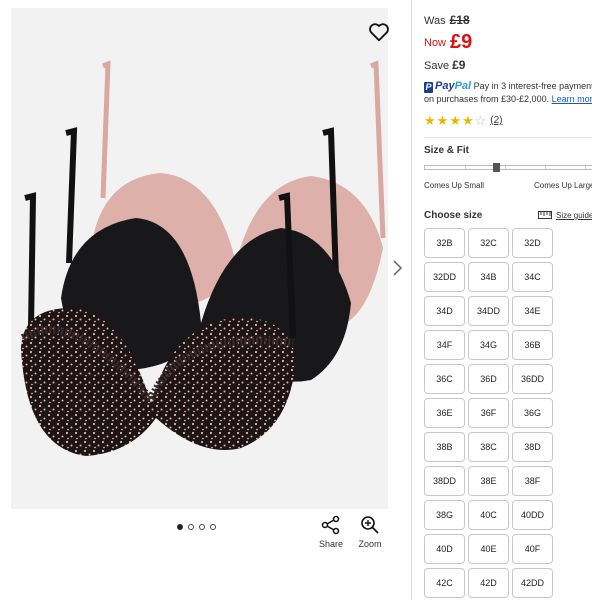 This screenshot has height=600, width=592. I want to click on fit-scale-track, so click(508, 167).